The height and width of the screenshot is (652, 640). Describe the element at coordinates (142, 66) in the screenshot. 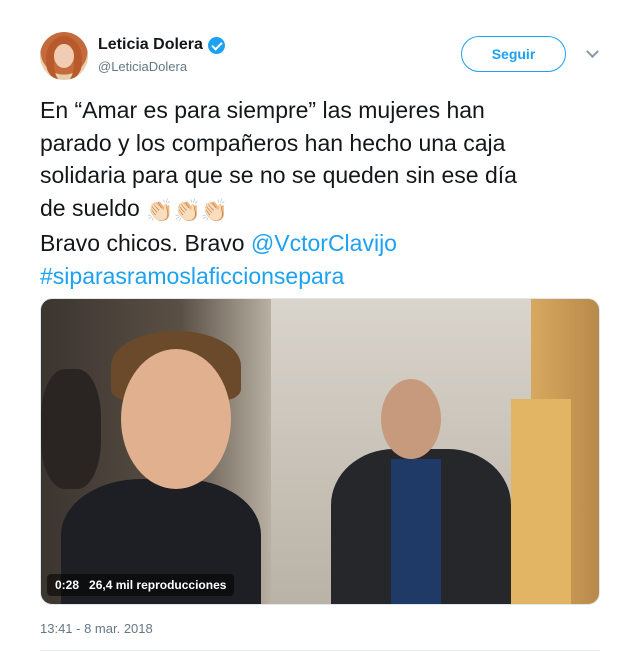

I see `author-handle: @LeticiaDolera` at that location.